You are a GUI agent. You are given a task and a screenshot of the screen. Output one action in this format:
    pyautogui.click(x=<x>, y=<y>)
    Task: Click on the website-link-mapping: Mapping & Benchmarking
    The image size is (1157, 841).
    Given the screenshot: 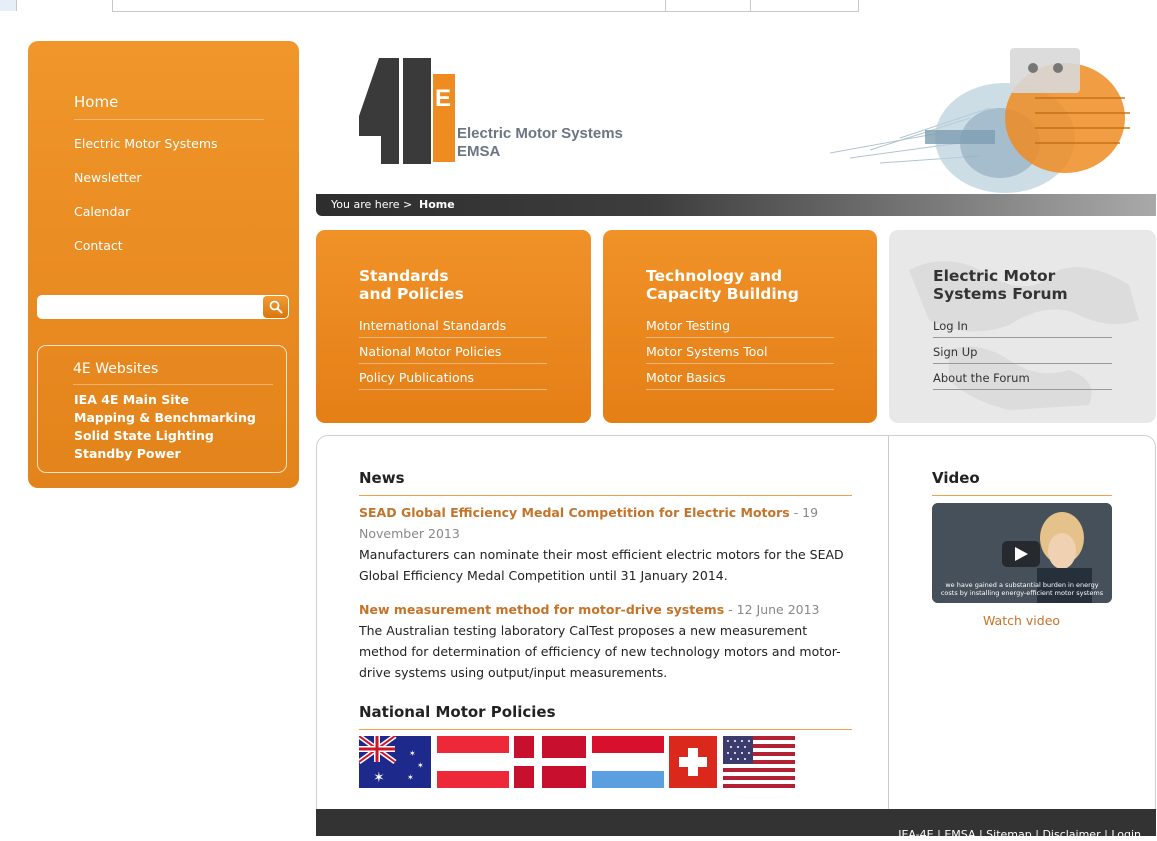 What is the action you would take?
    pyautogui.click(x=165, y=417)
    